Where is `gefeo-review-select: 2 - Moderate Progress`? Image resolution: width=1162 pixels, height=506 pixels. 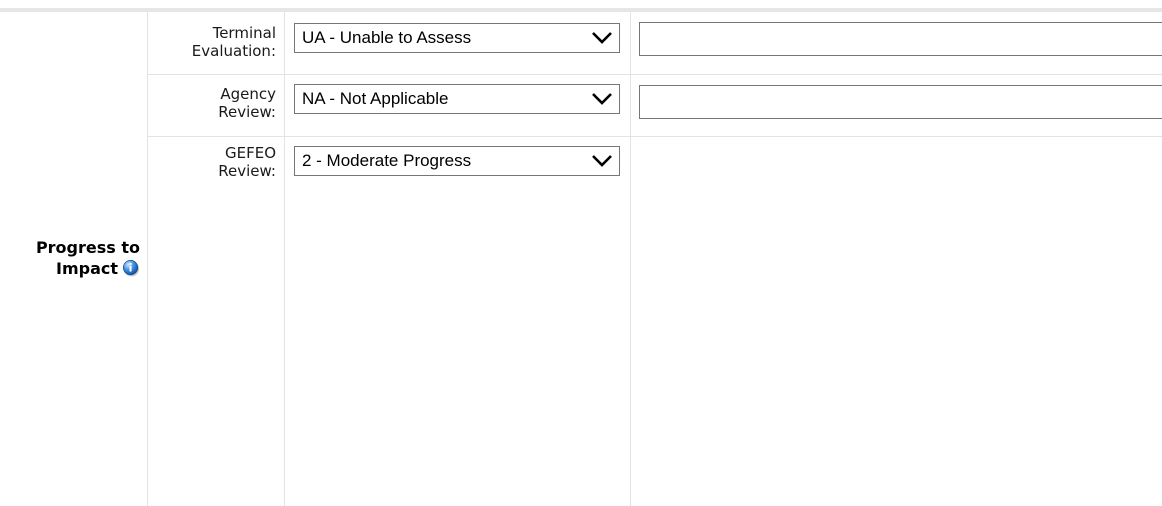
gefeo-review-select: 2 - Moderate Progress is located at coordinates (457, 161).